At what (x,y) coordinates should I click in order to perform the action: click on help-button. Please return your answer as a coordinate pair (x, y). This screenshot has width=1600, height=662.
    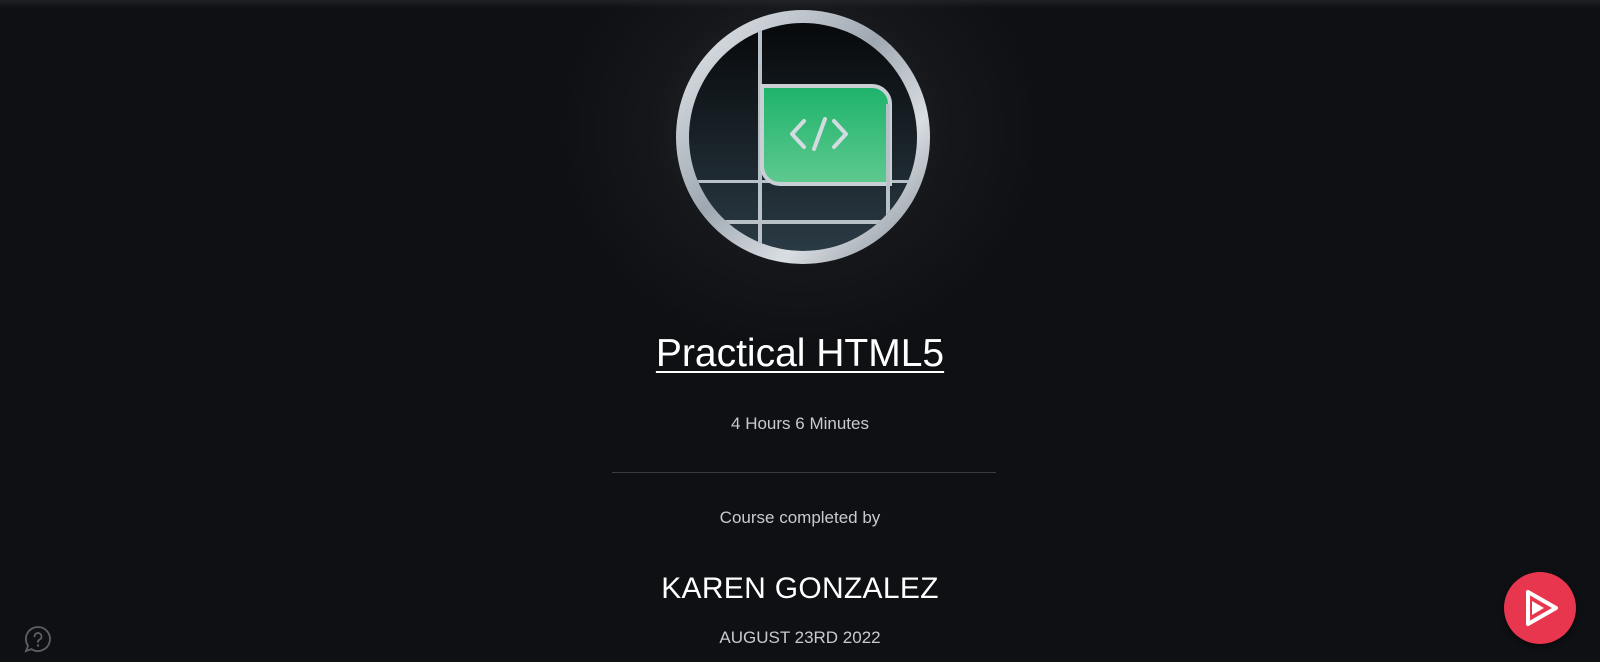
    Looking at the image, I should click on (38, 640).